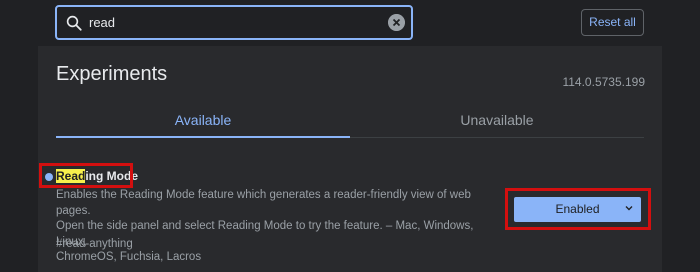  What do you see at coordinates (112, 74) in the screenshot?
I see `page-title: Experiments` at bounding box center [112, 74].